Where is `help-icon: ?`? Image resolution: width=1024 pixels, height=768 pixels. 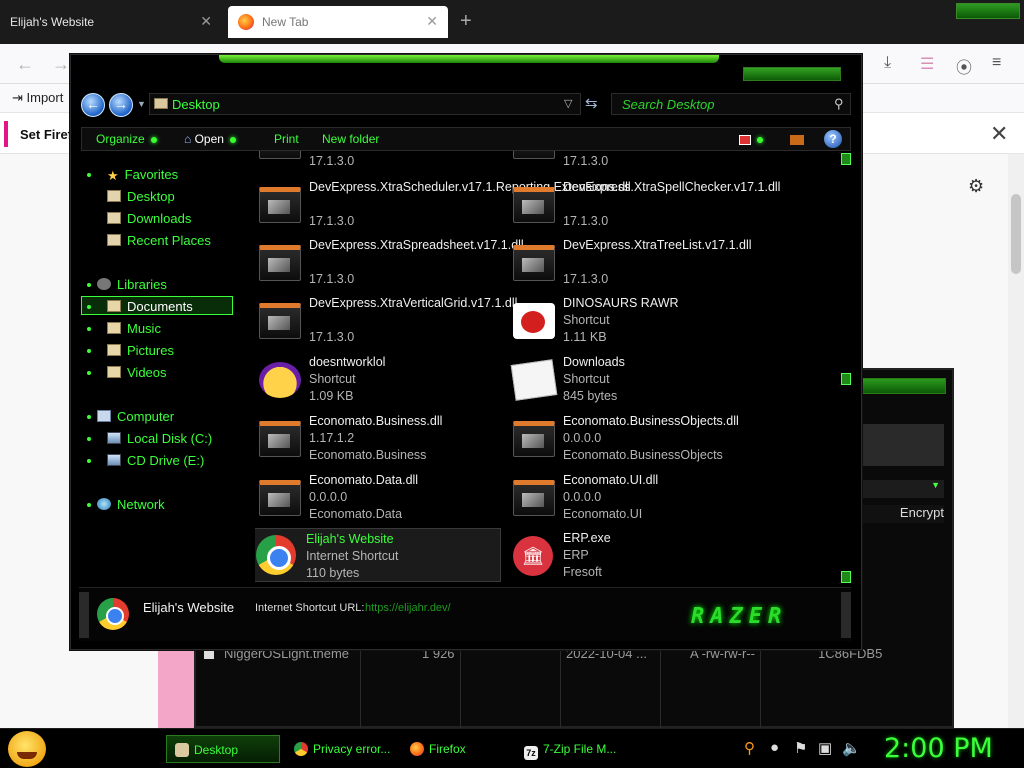
help-icon: ? is located at coordinates (833, 139).